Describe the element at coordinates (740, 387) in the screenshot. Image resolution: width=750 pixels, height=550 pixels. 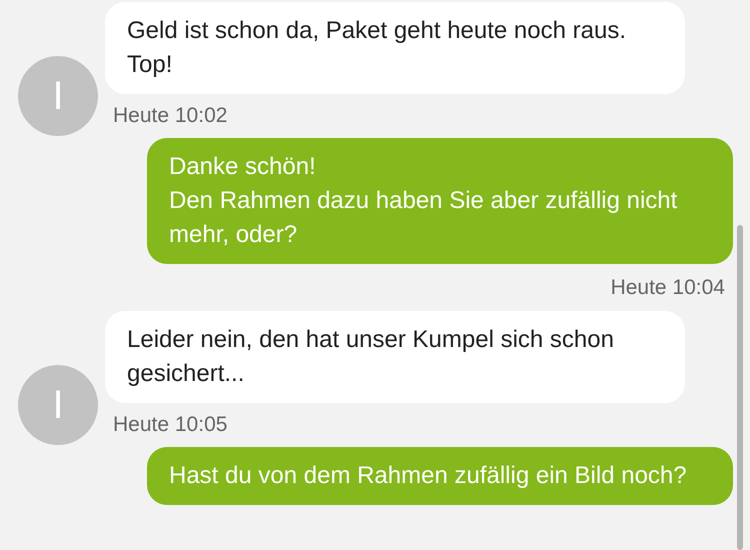
I see `scrollbar` at that location.